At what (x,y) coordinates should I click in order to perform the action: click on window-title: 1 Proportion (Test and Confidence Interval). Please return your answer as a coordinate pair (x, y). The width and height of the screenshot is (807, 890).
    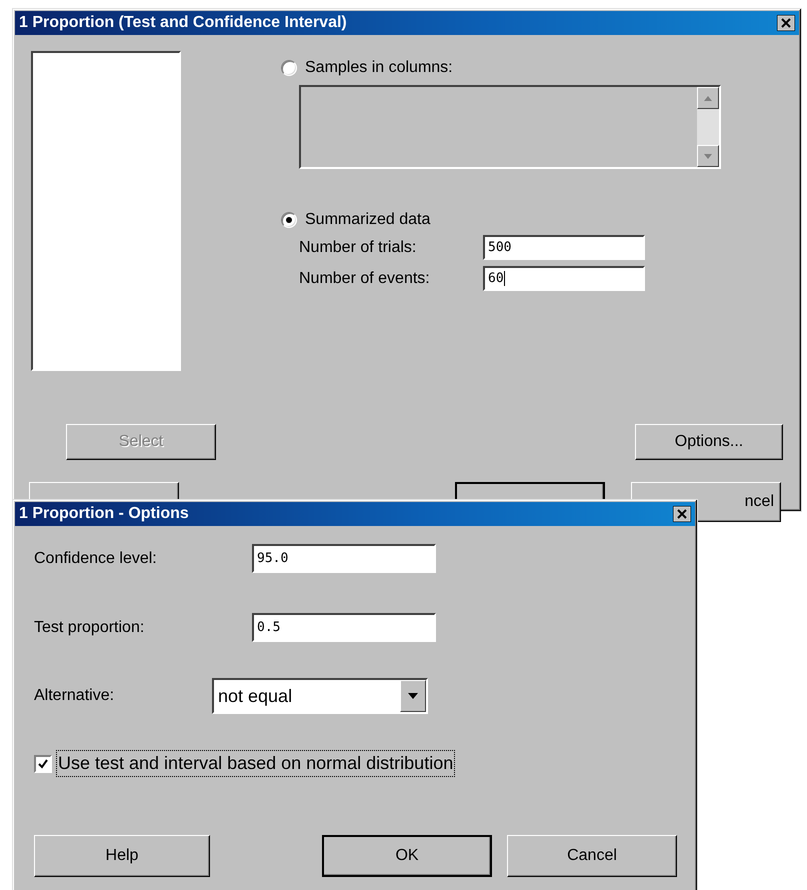
    Looking at the image, I should click on (183, 23).